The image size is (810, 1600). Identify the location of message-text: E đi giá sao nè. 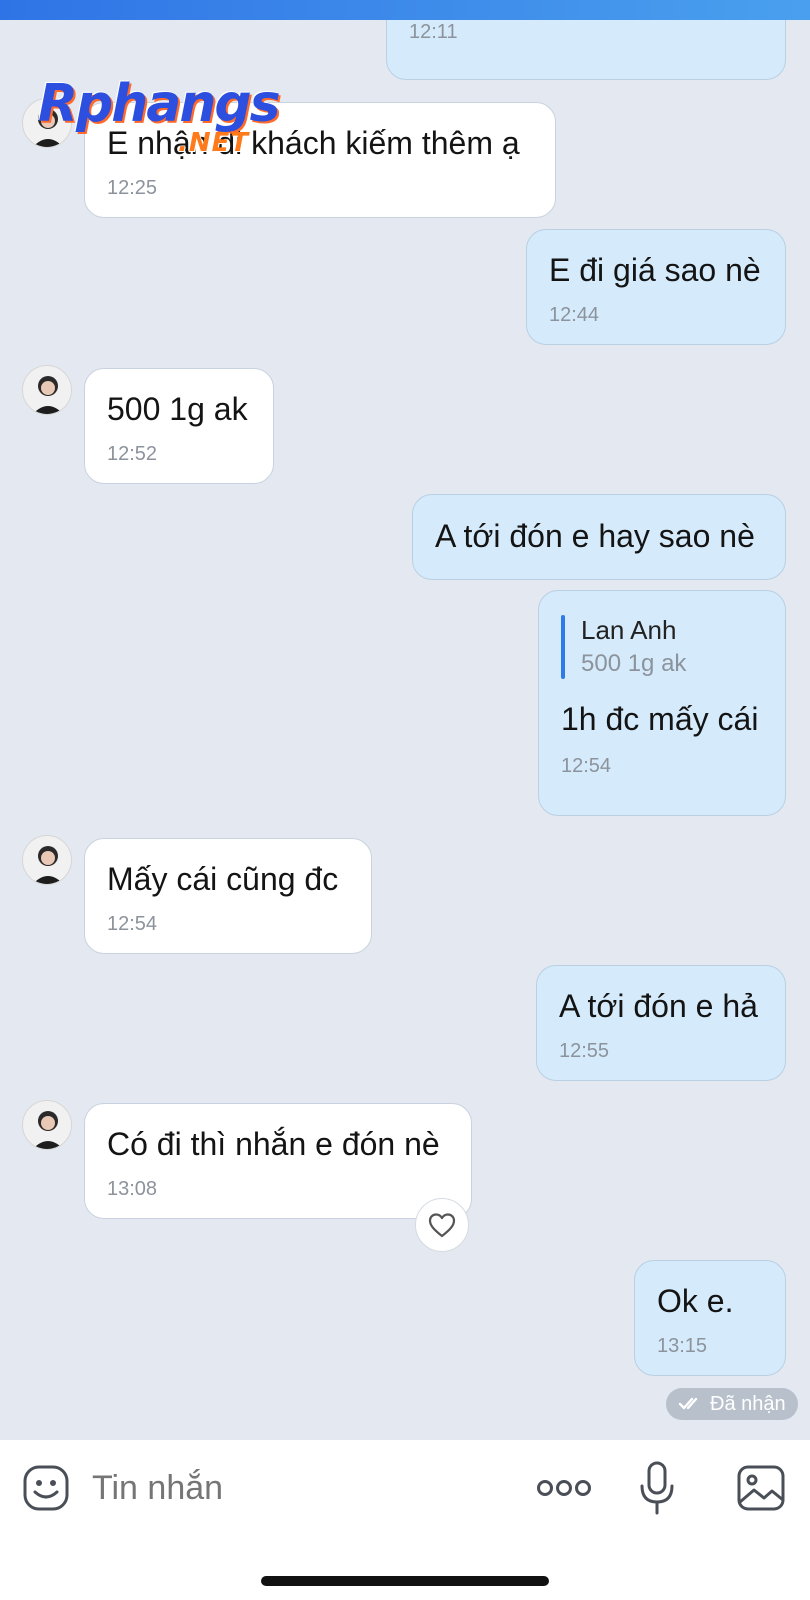
(655, 270).